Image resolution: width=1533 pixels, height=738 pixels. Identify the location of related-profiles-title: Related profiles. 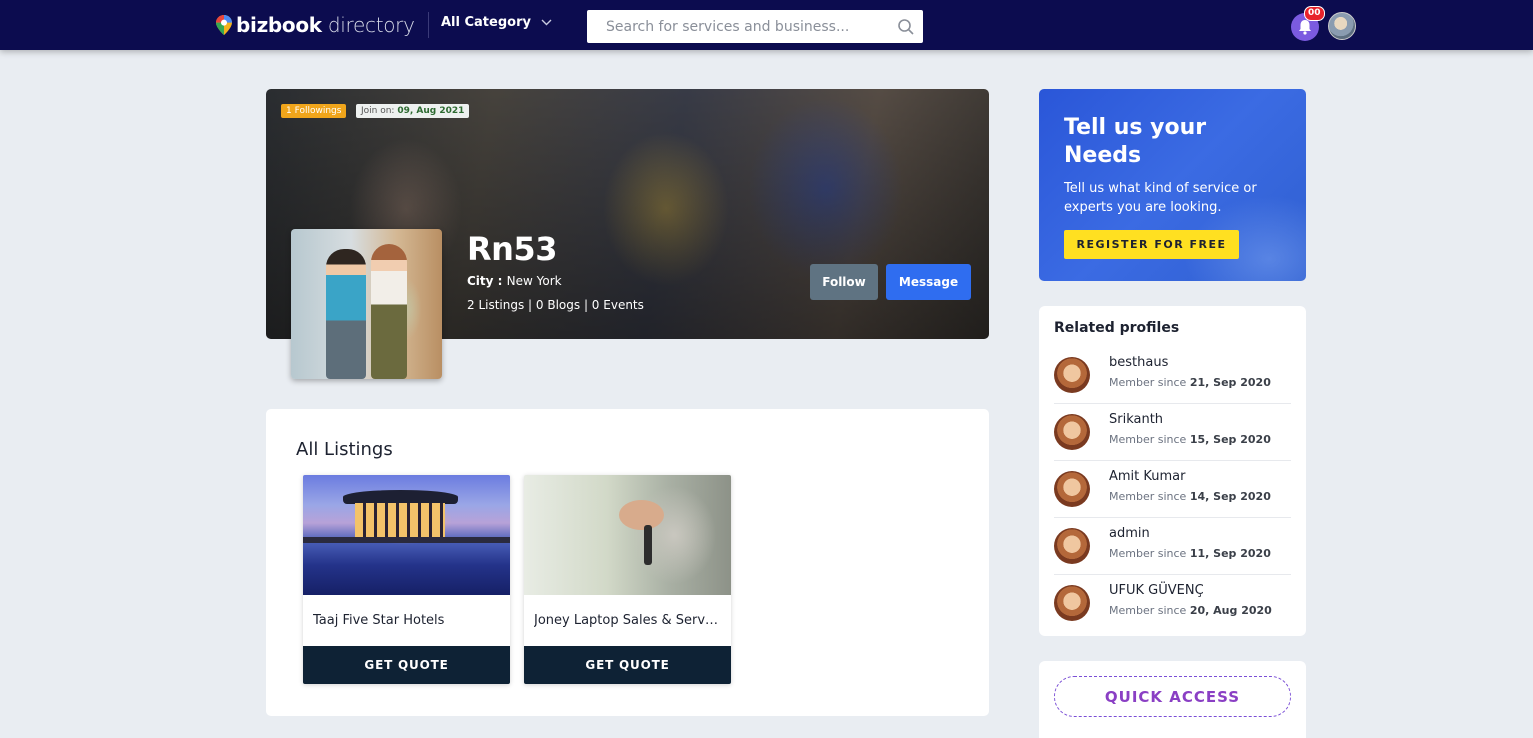
(1117, 328).